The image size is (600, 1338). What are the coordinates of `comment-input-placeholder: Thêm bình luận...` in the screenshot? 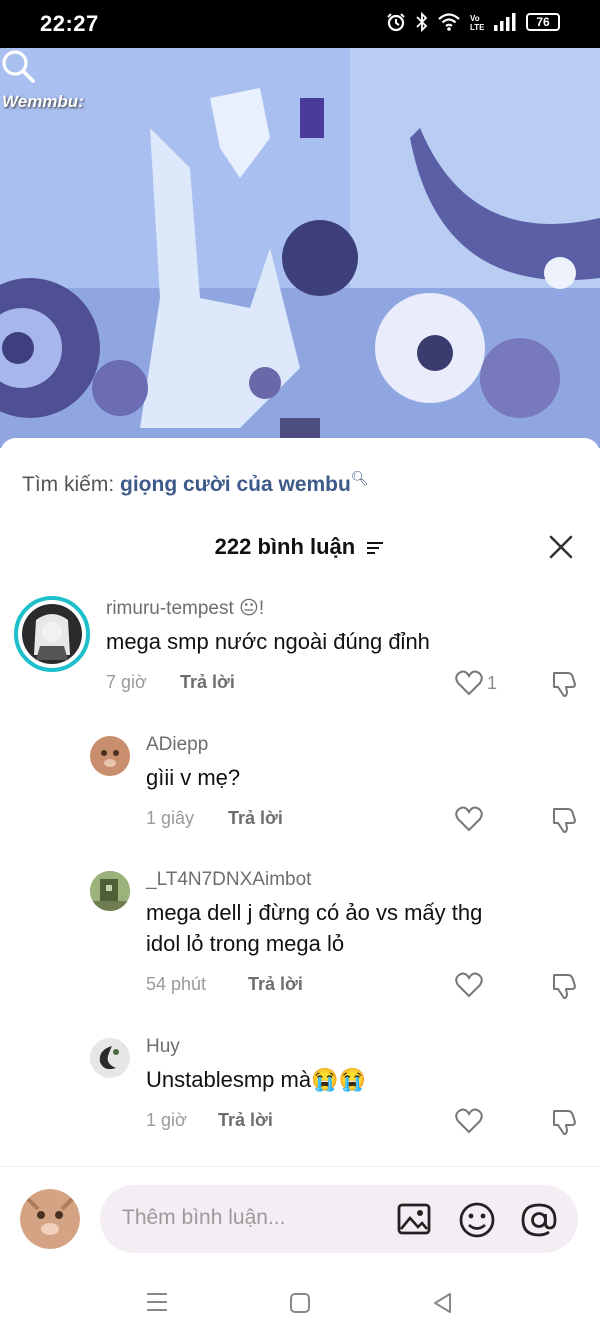 It's located at (204, 1217).